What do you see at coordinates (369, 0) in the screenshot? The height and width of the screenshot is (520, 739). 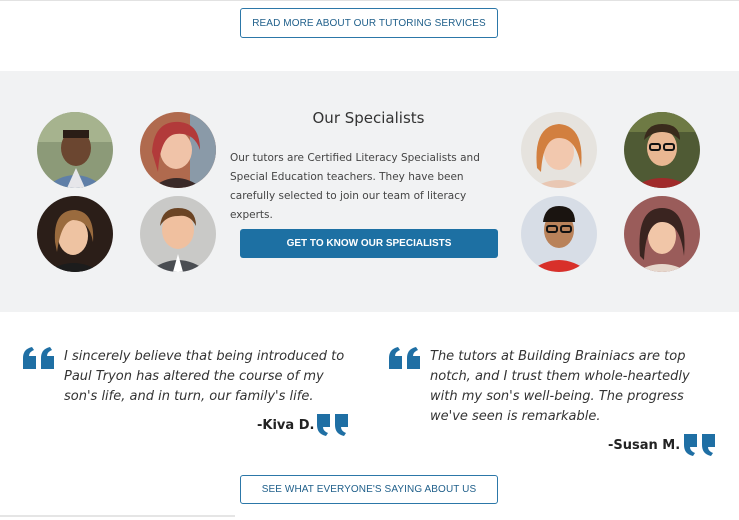 I see `top-divider` at bounding box center [369, 0].